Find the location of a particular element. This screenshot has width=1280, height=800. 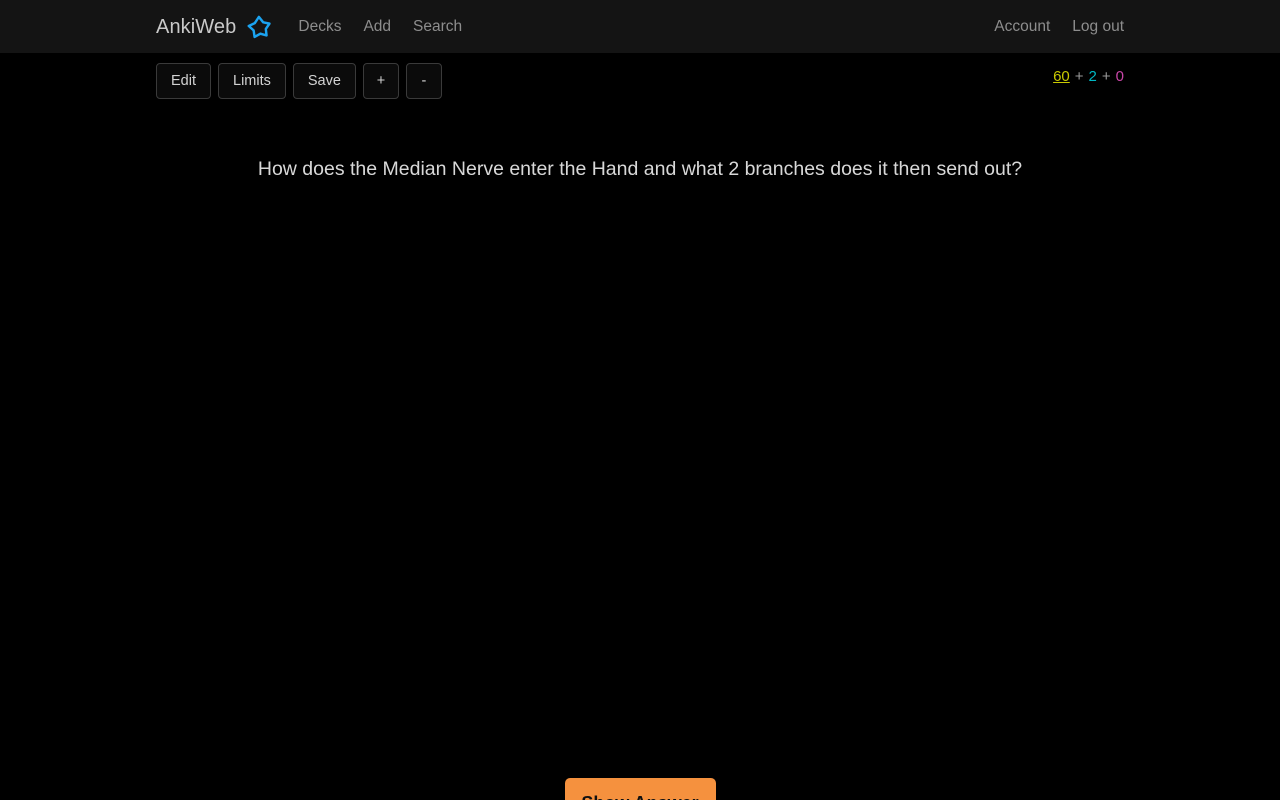

decrease-limit-button: - is located at coordinates (423, 81).